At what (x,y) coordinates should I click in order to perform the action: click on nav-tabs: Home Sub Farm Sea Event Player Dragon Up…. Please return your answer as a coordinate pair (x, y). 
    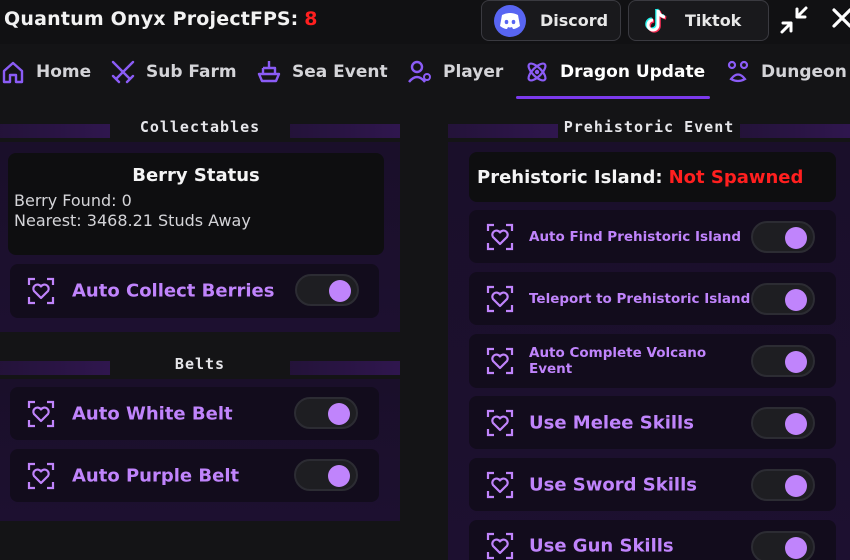
    Looking at the image, I should click on (425, 72).